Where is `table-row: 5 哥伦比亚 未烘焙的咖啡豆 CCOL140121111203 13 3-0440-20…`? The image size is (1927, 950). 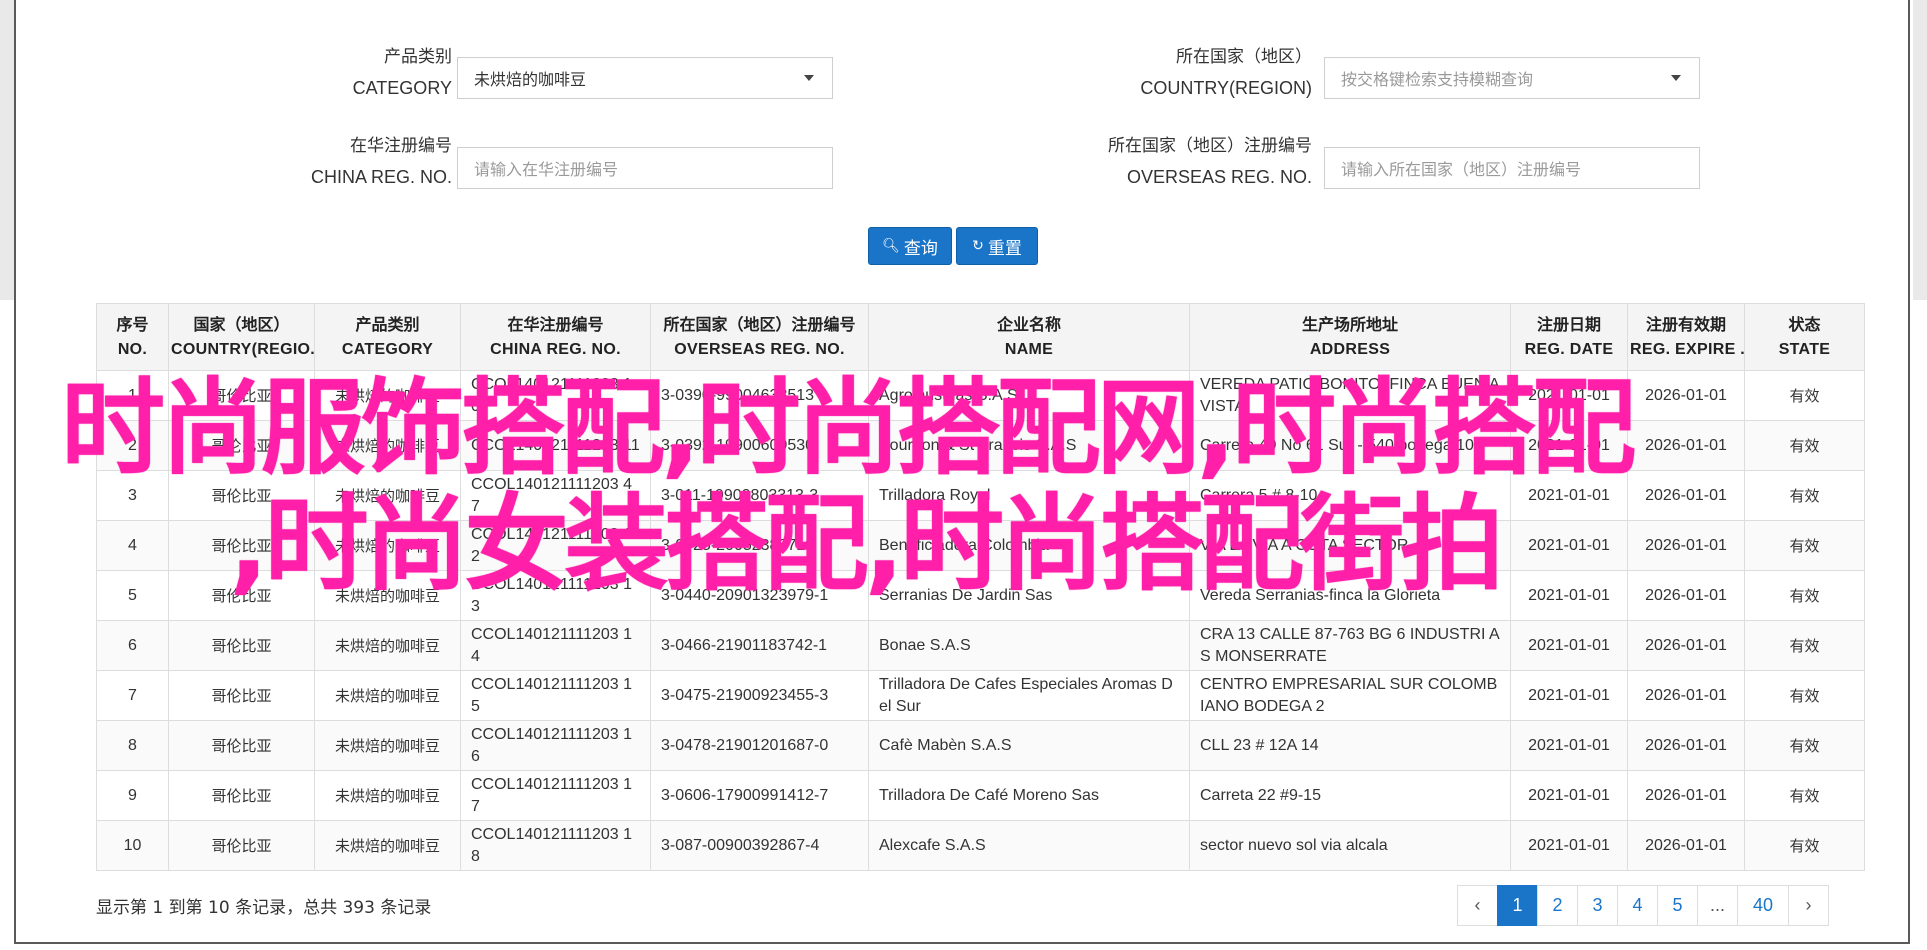 table-row: 5 哥伦比亚 未烘焙的咖啡豆 CCOL140121111203 13 3-0440-20… is located at coordinates (980, 595).